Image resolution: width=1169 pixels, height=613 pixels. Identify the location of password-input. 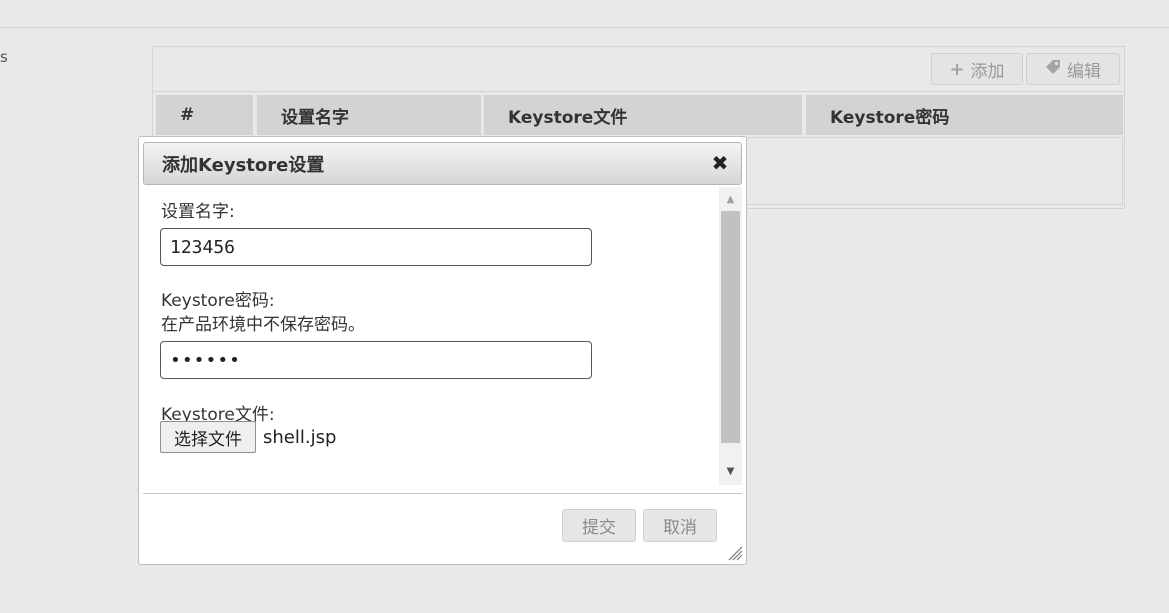
(376, 360).